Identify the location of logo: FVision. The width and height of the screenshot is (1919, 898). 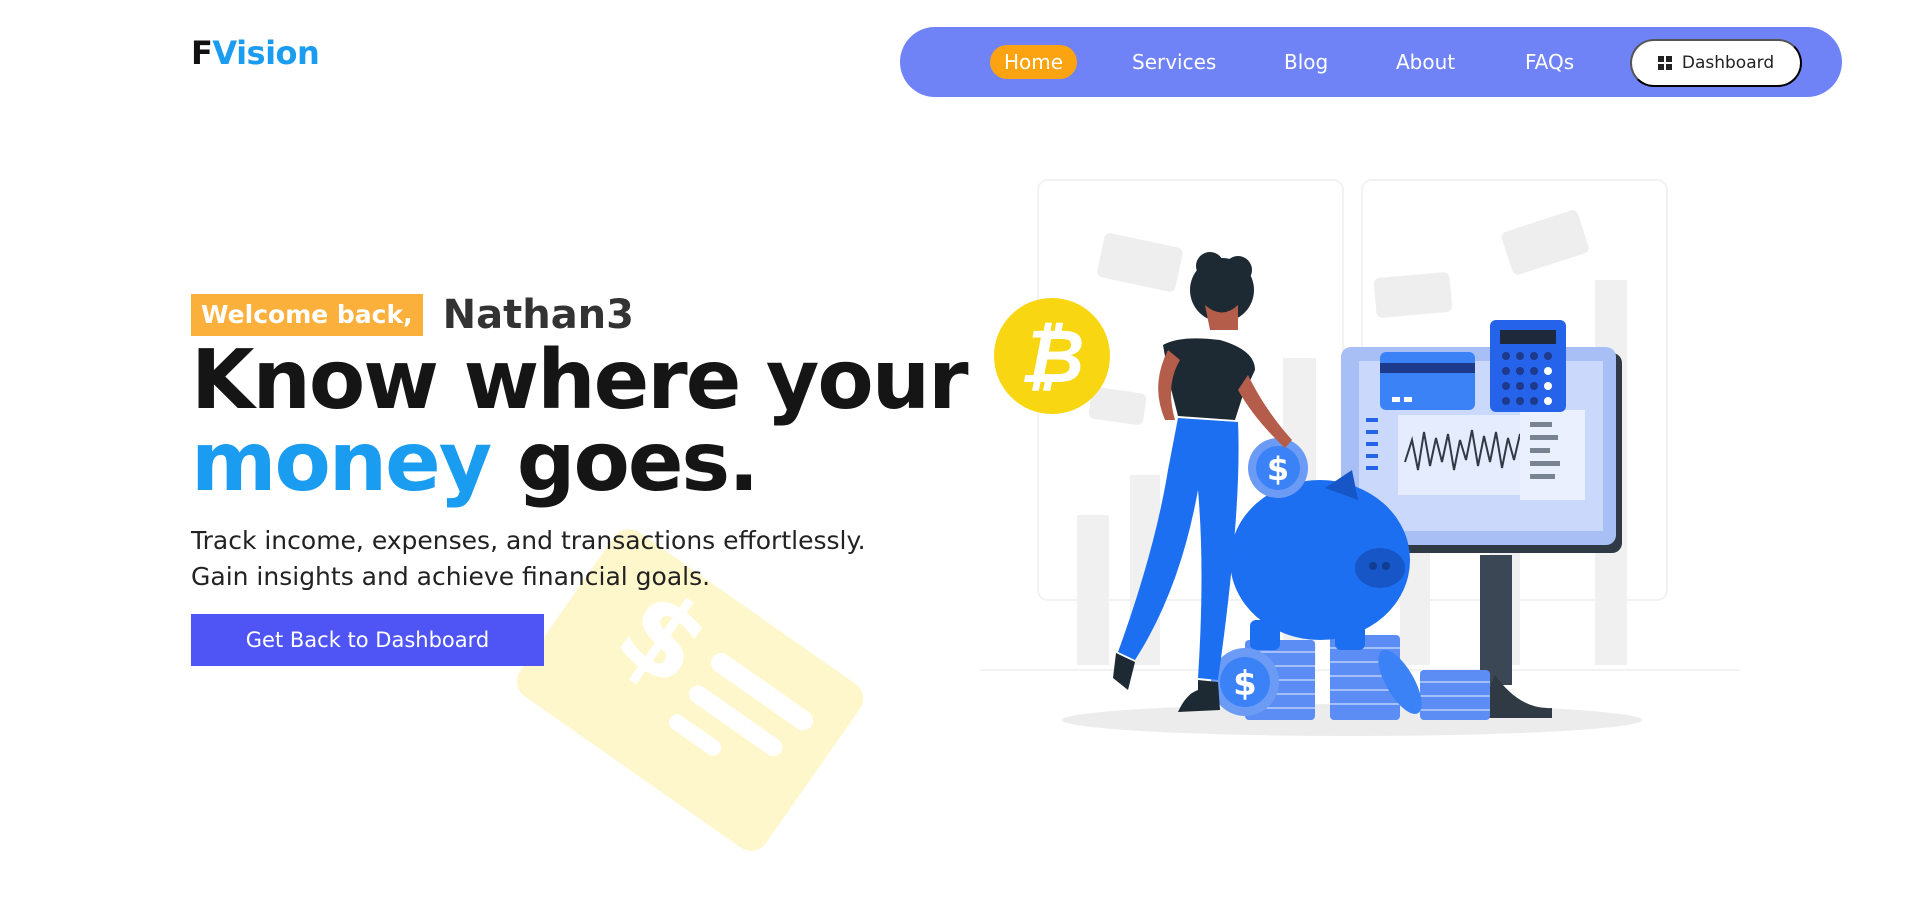
(255, 53).